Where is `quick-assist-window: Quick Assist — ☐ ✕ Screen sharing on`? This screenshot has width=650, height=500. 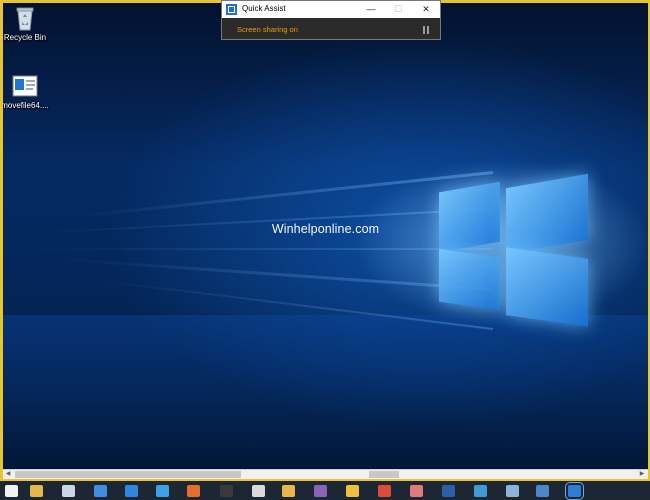 quick-assist-window: Quick Assist — ☐ ✕ Screen sharing on is located at coordinates (331, 20).